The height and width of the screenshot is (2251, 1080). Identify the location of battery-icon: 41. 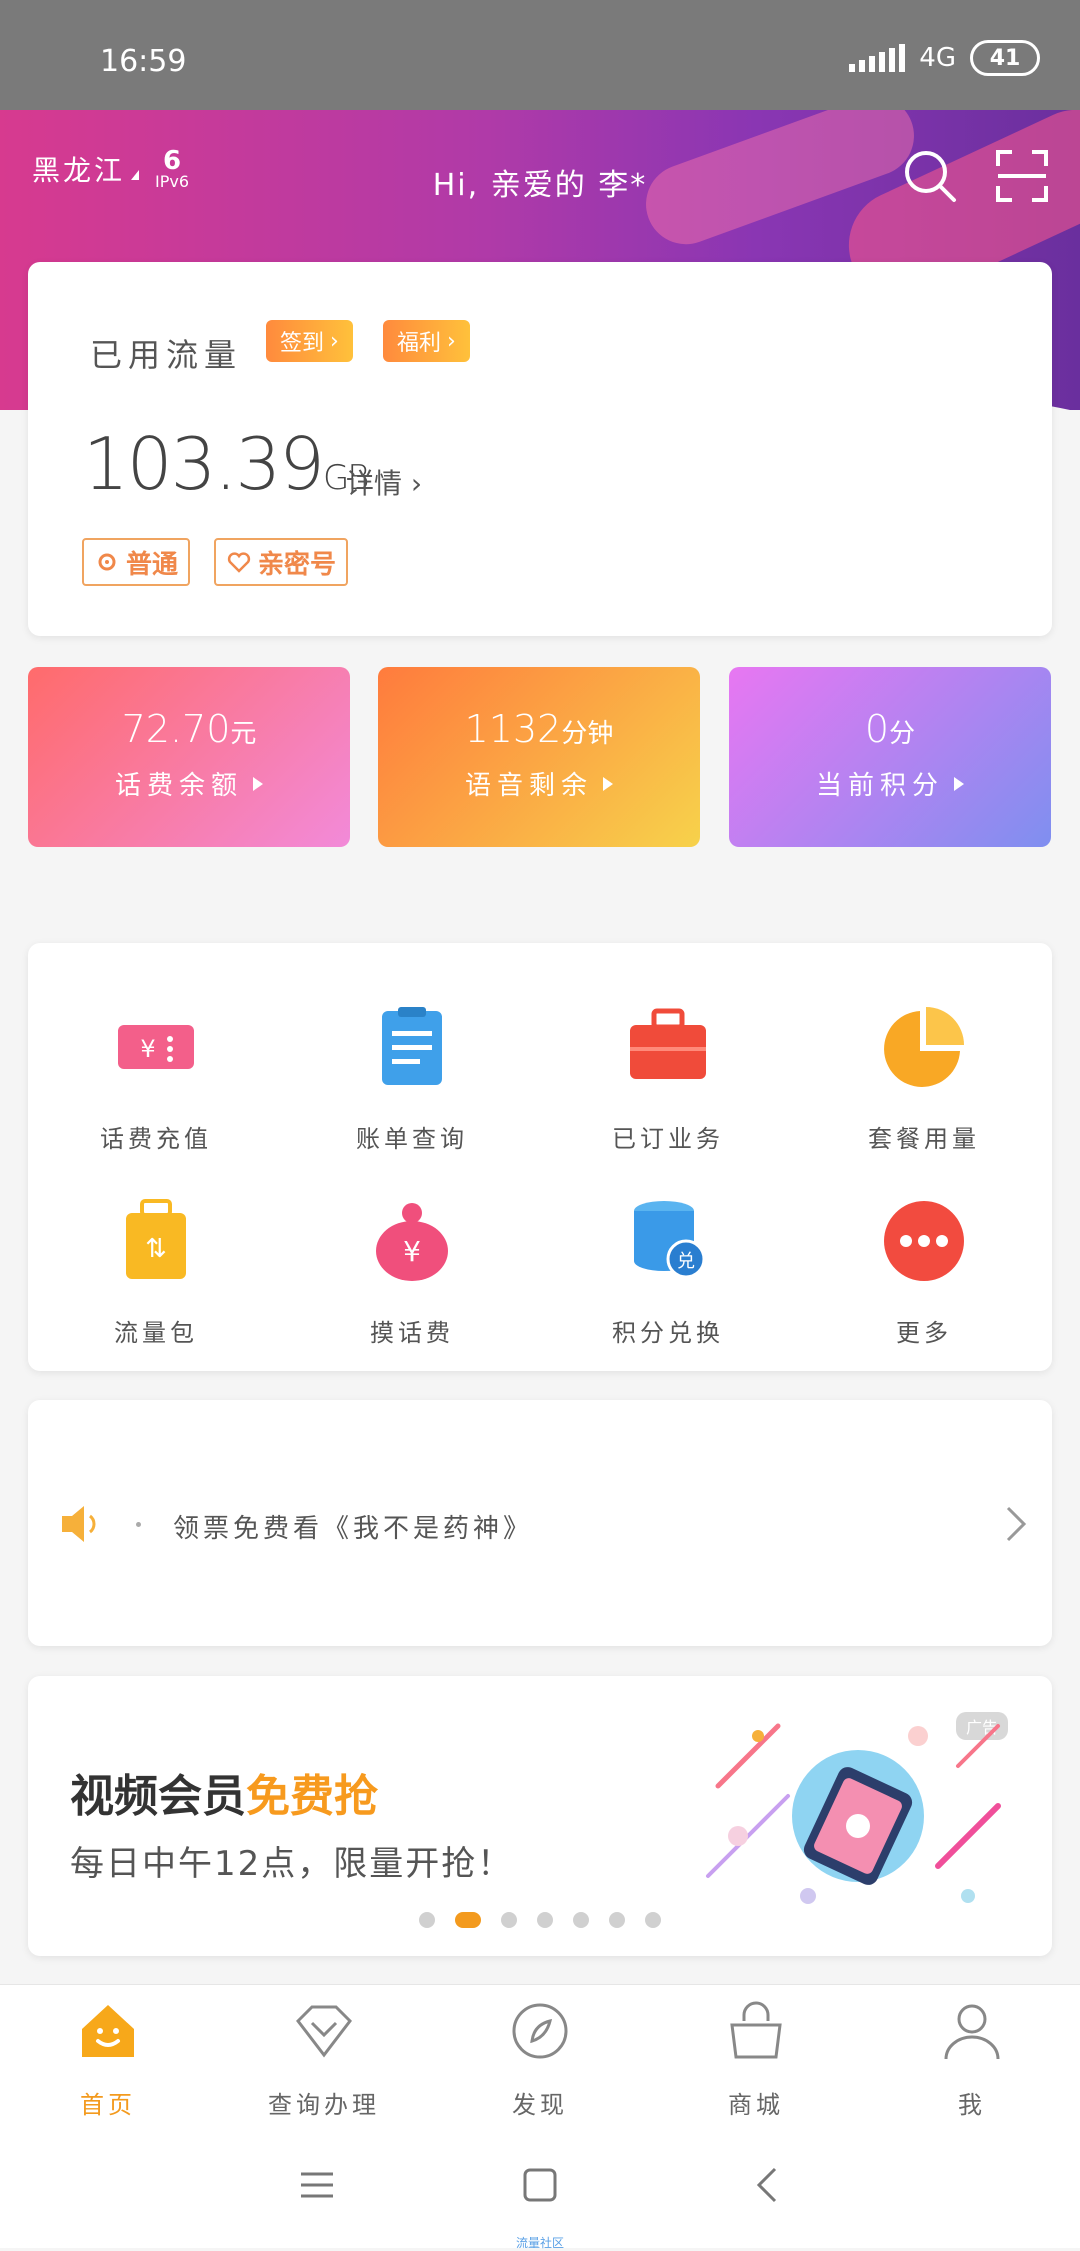
(1005, 58).